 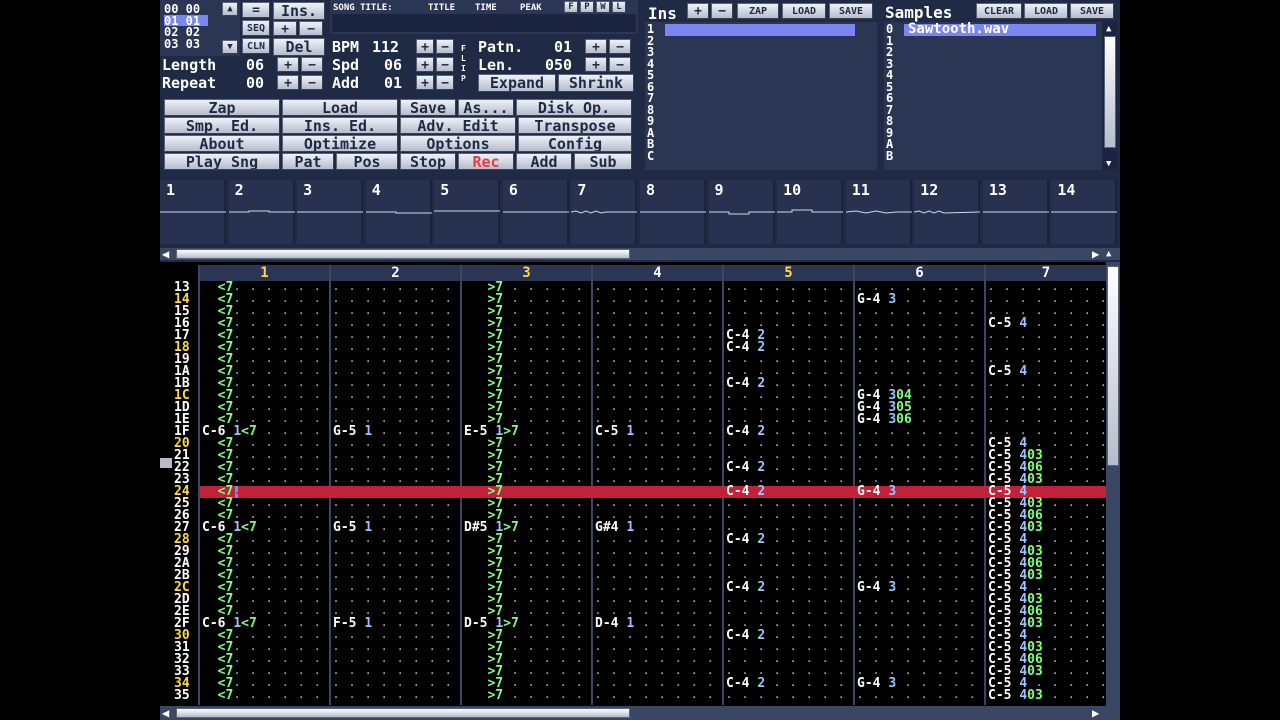 What do you see at coordinates (587, 7) in the screenshot?
I see `p-button: P` at bounding box center [587, 7].